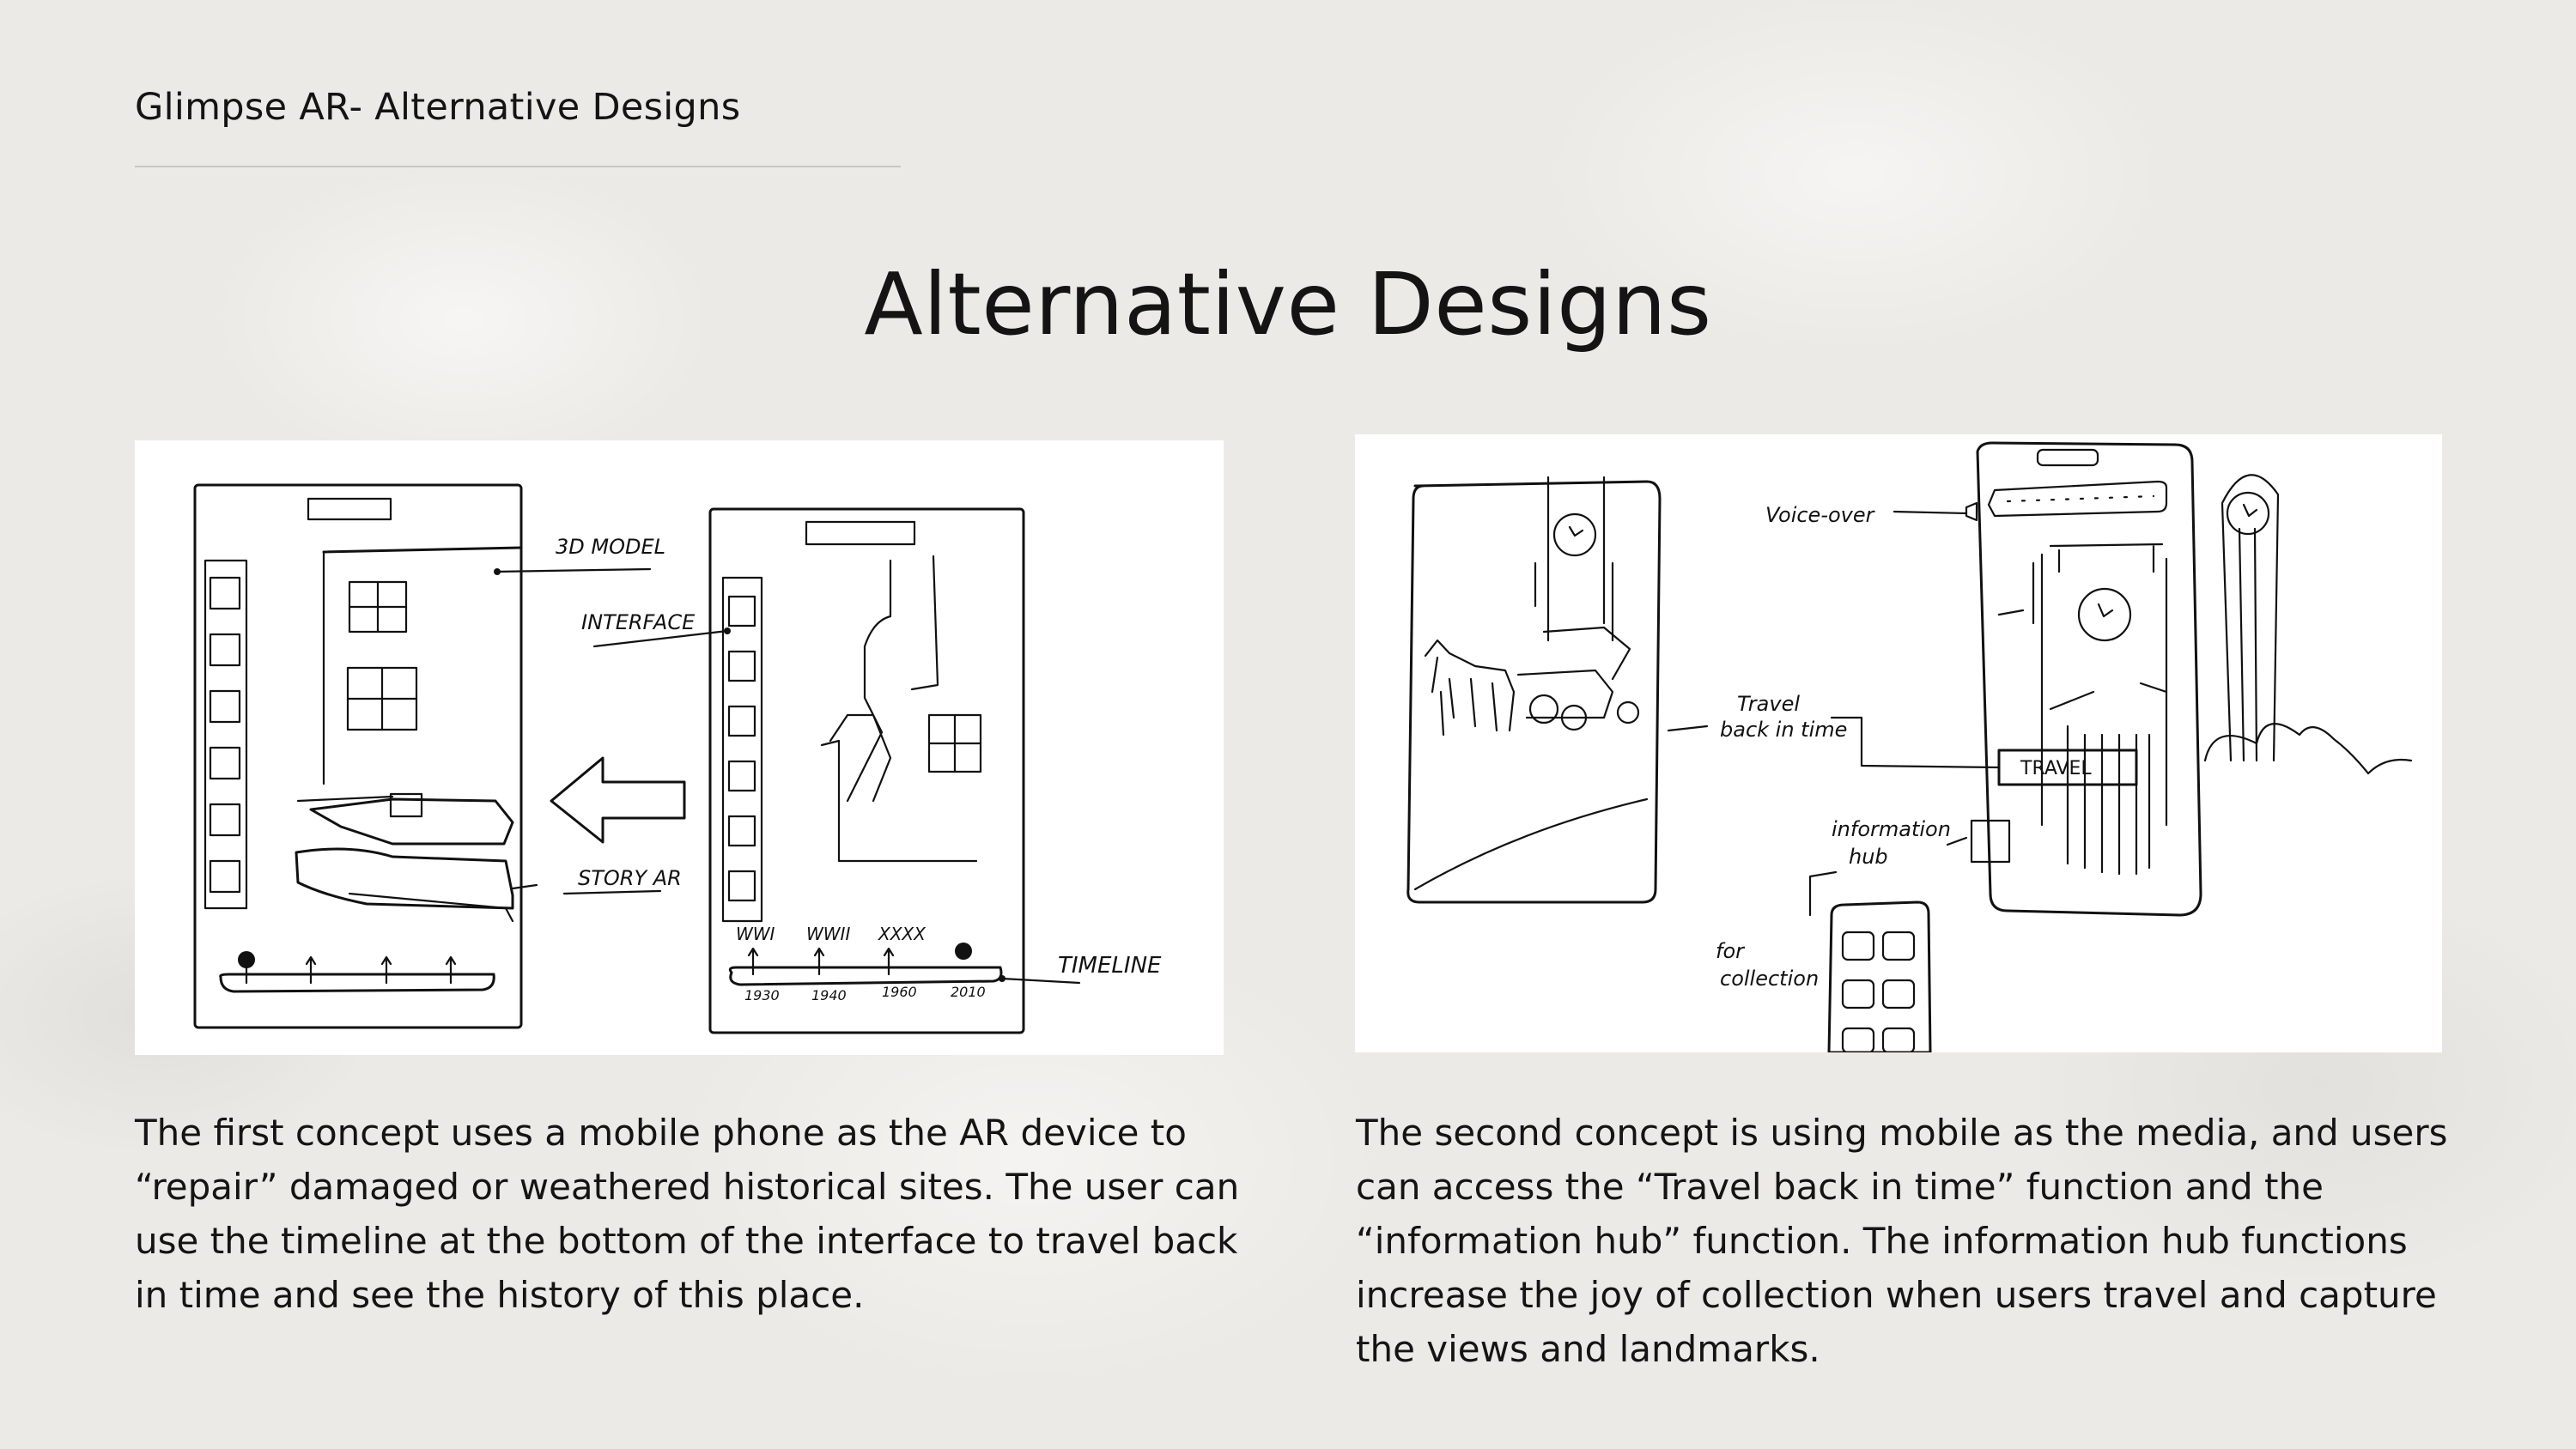 The width and height of the screenshot is (2576, 1449). Describe the element at coordinates (762, 995) in the screenshot. I see `label-year-1: 1930` at that location.